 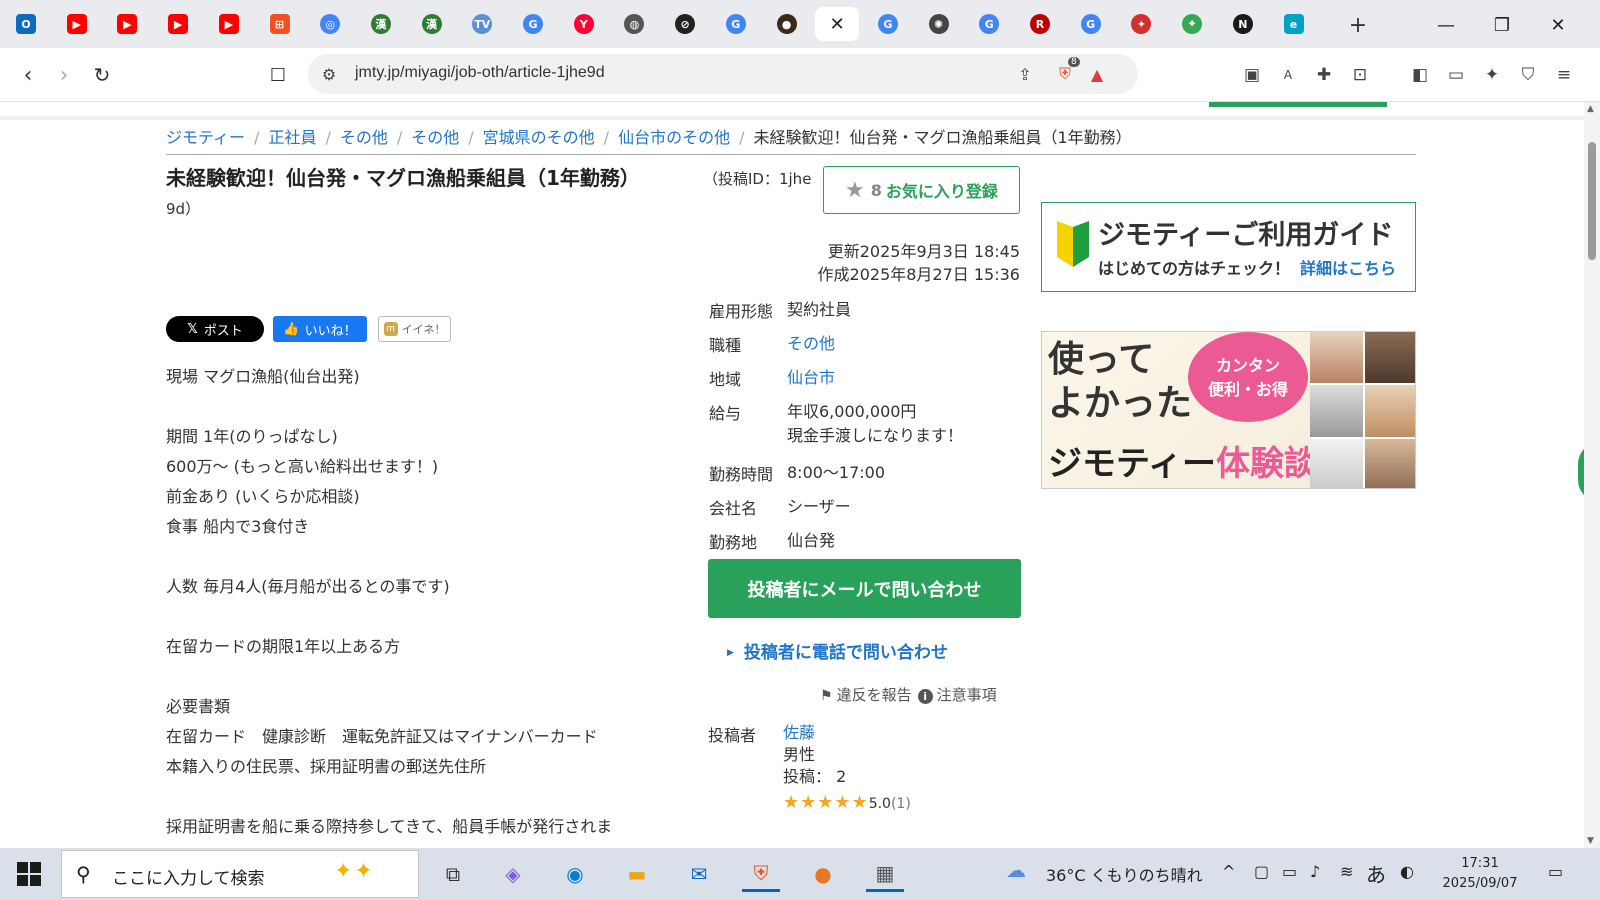 I want to click on camera-icon: ▢, so click(x=1261, y=871).